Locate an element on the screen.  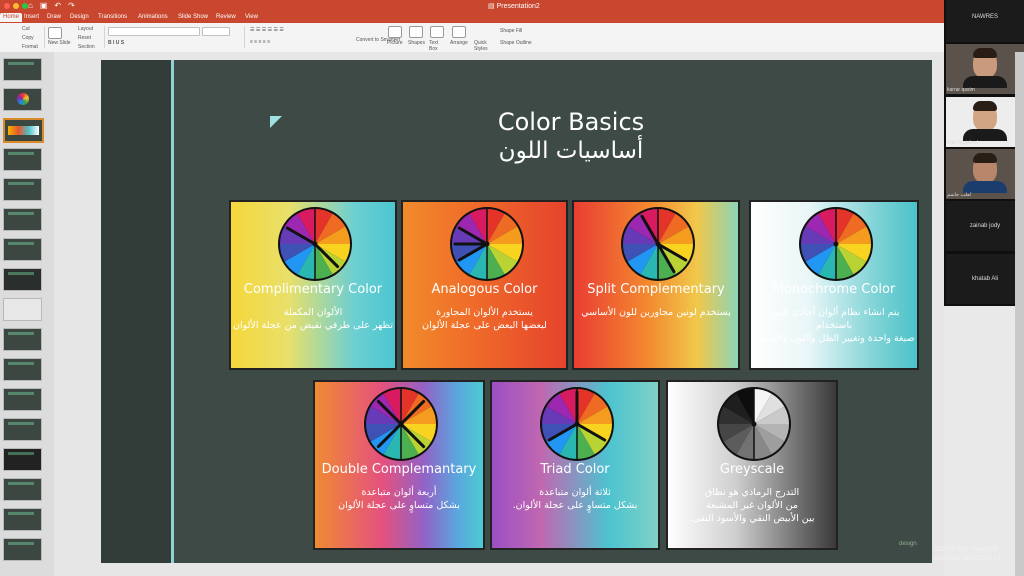
window-controls is located at coordinates (16, 6).